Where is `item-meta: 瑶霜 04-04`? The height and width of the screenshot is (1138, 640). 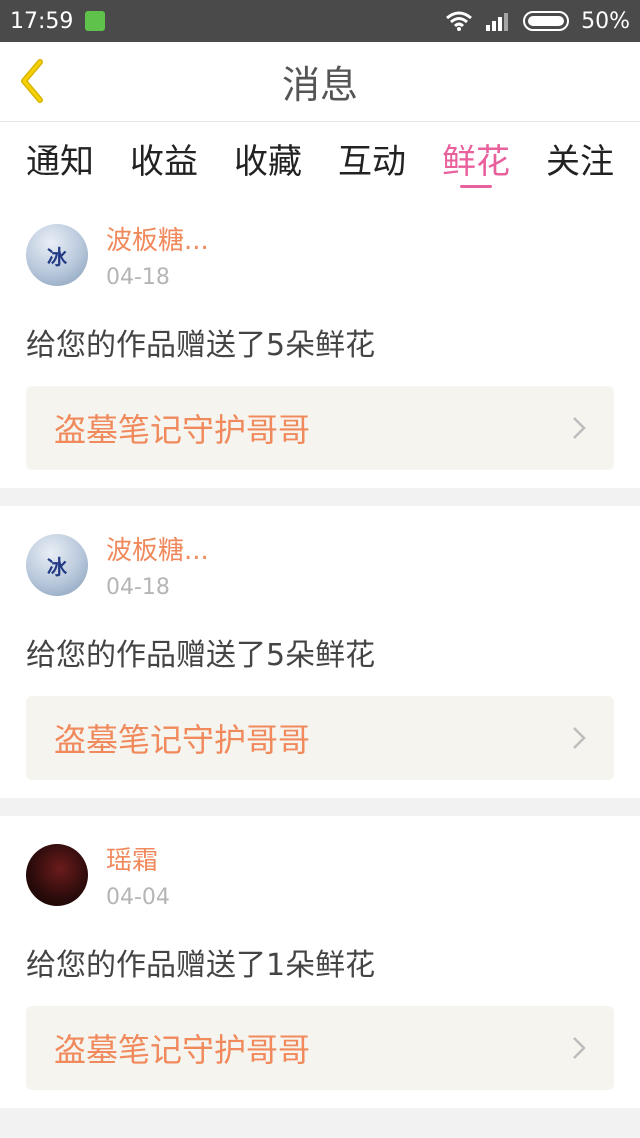
item-meta: 瑶霜 04-04 is located at coordinates (138, 875).